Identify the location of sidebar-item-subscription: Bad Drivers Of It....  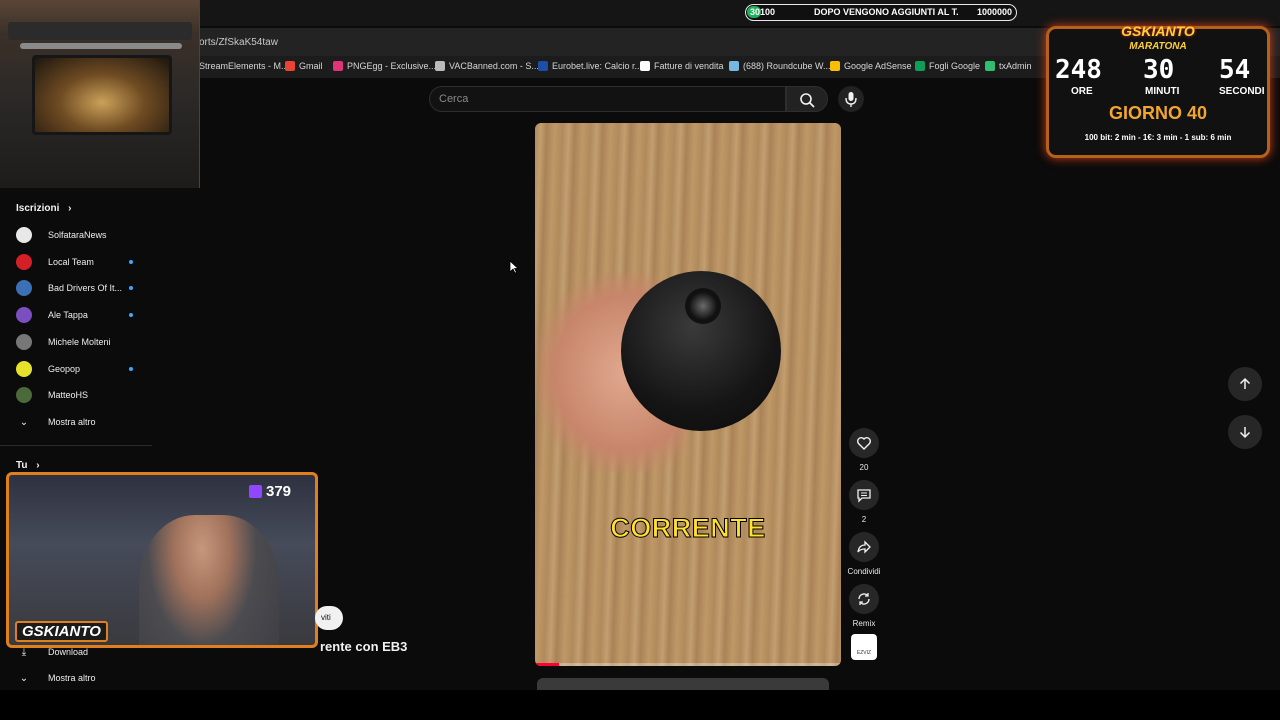
(76, 288).